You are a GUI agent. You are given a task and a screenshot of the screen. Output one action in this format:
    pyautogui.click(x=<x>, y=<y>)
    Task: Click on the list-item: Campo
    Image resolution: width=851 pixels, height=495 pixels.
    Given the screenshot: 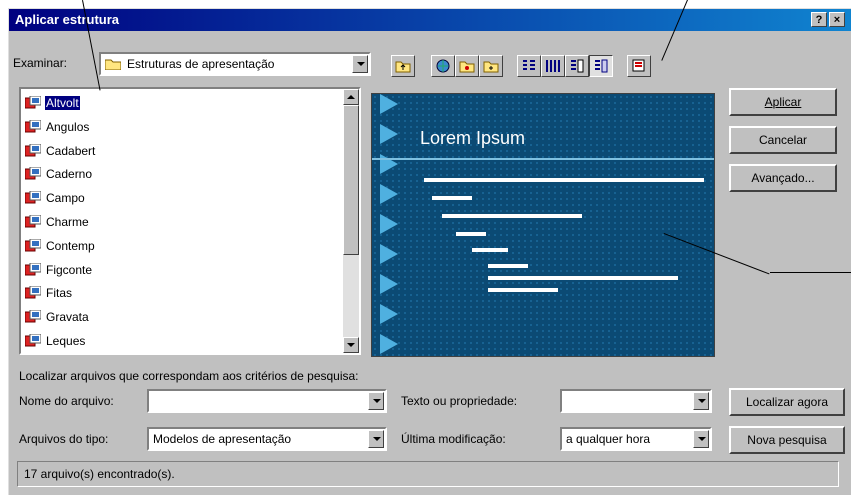 What is the action you would take?
    pyautogui.click(x=55, y=198)
    